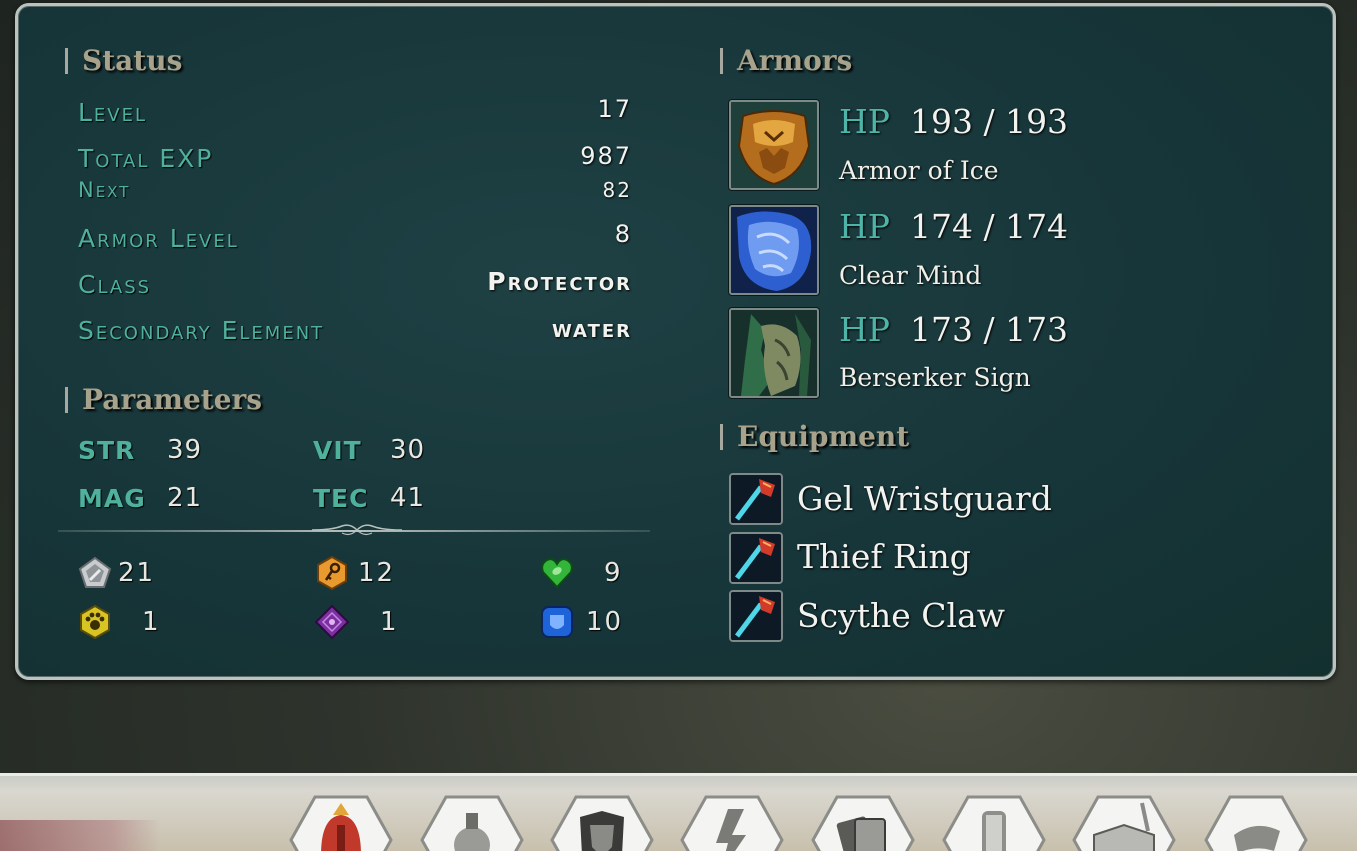 The height and width of the screenshot is (851, 1357). What do you see at coordinates (606, 156) in the screenshot?
I see `total-exp-value: 987` at bounding box center [606, 156].